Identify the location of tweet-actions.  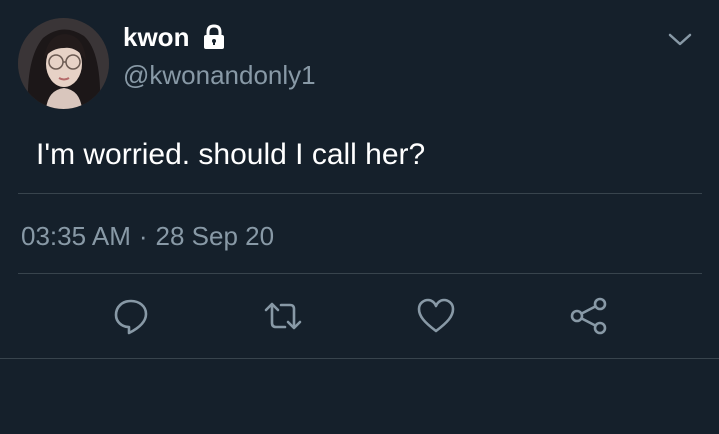
(359, 318).